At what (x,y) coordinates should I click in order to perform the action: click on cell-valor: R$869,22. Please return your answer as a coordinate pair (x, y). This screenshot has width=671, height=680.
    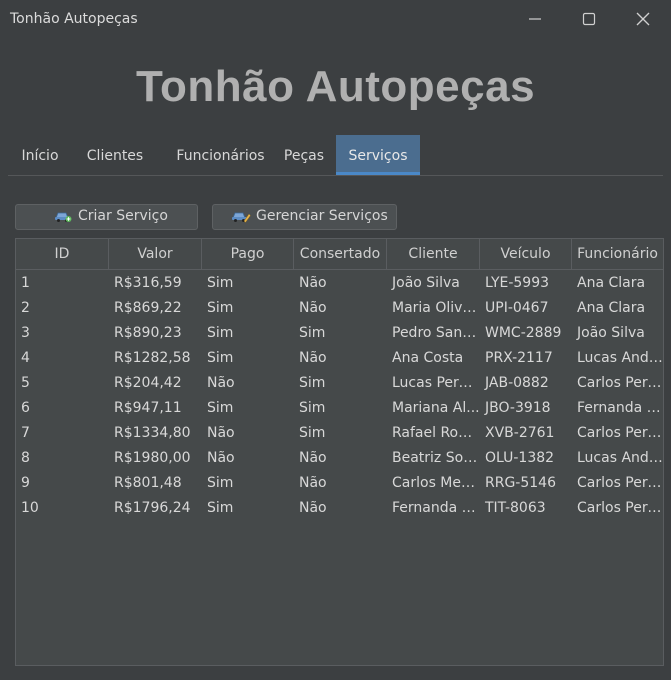
    Looking at the image, I should click on (148, 308).